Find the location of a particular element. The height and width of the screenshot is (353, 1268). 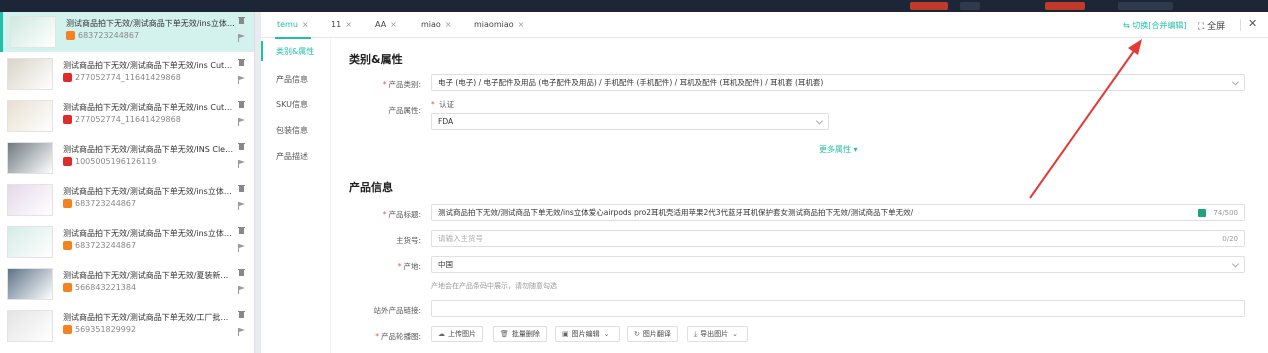

certification-label: * 认证 is located at coordinates (443, 104).